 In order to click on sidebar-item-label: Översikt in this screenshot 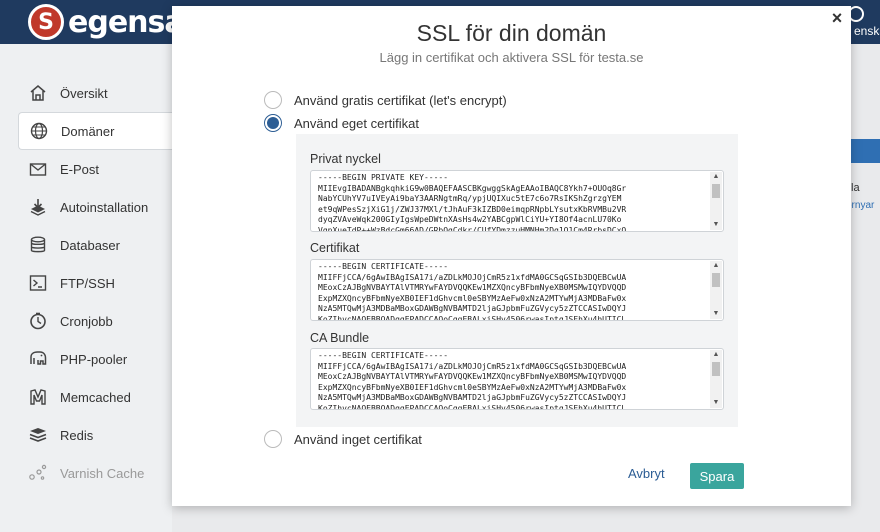, I will do `click(84, 93)`.